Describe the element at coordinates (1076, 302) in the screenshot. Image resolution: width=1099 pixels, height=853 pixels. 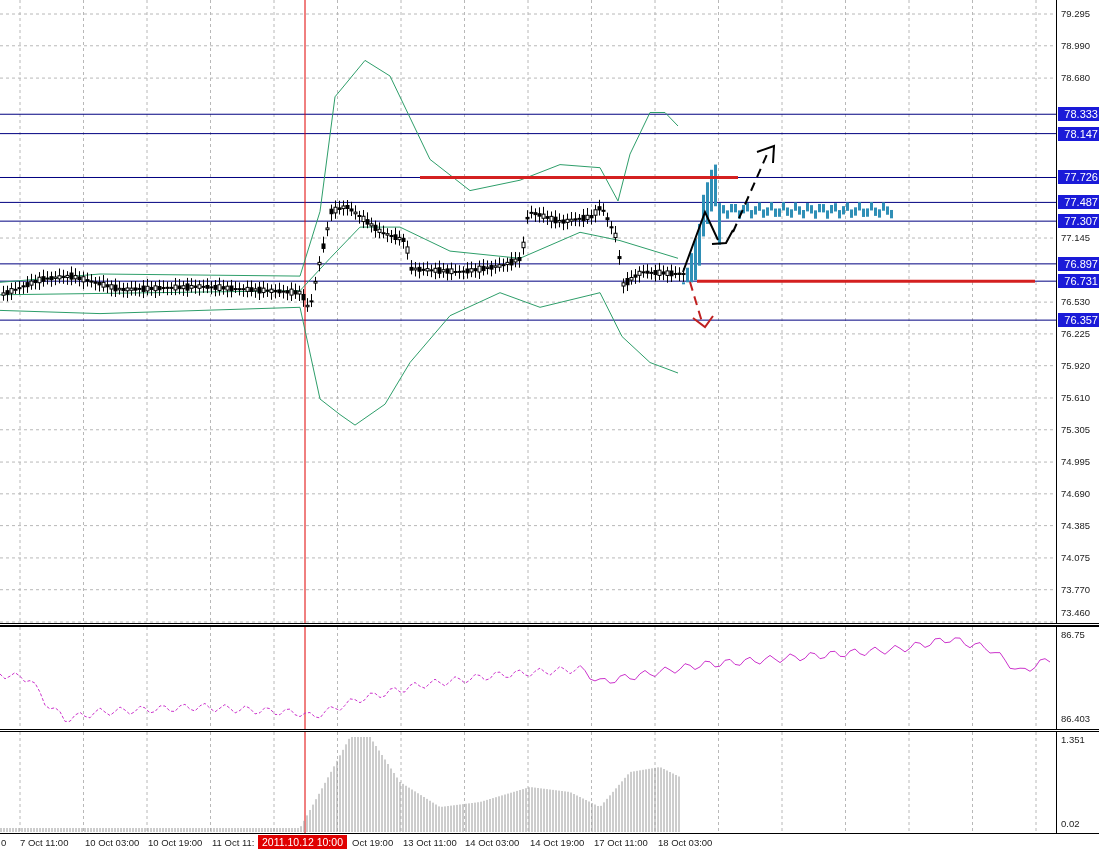
I see `price-tick-label: 76.530` at that location.